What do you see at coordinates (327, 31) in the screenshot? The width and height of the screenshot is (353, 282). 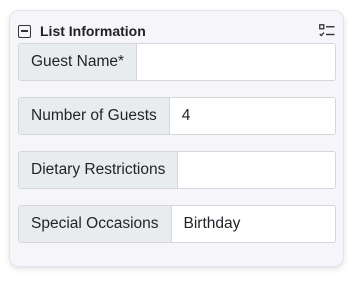 I see `checklist-icon` at bounding box center [327, 31].